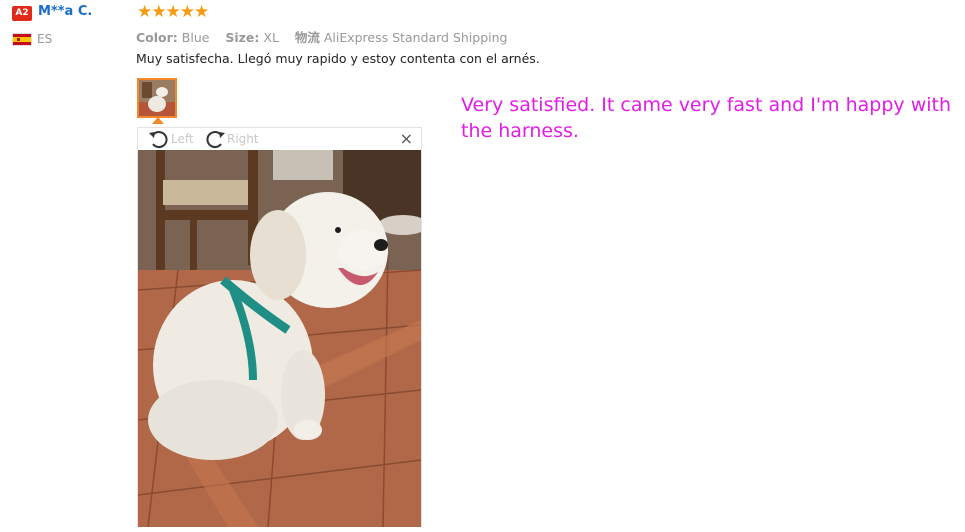 The width and height of the screenshot is (965, 532). What do you see at coordinates (415, 37) in the screenshot?
I see `shipping-value: AliExpress Standard Shipping` at bounding box center [415, 37].